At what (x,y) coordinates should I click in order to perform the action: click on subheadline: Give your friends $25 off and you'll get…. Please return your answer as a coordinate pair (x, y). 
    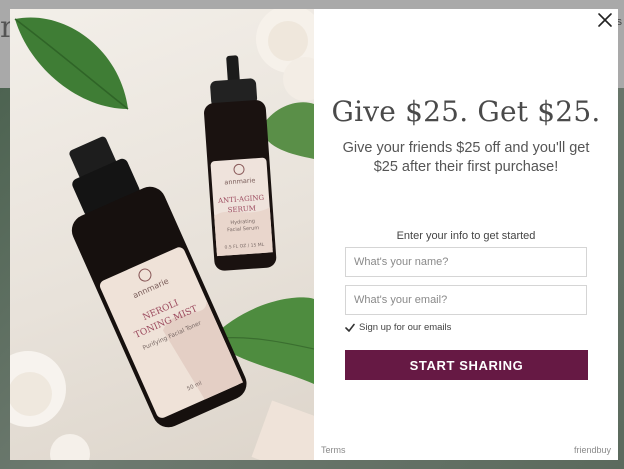
    Looking at the image, I should click on (466, 157).